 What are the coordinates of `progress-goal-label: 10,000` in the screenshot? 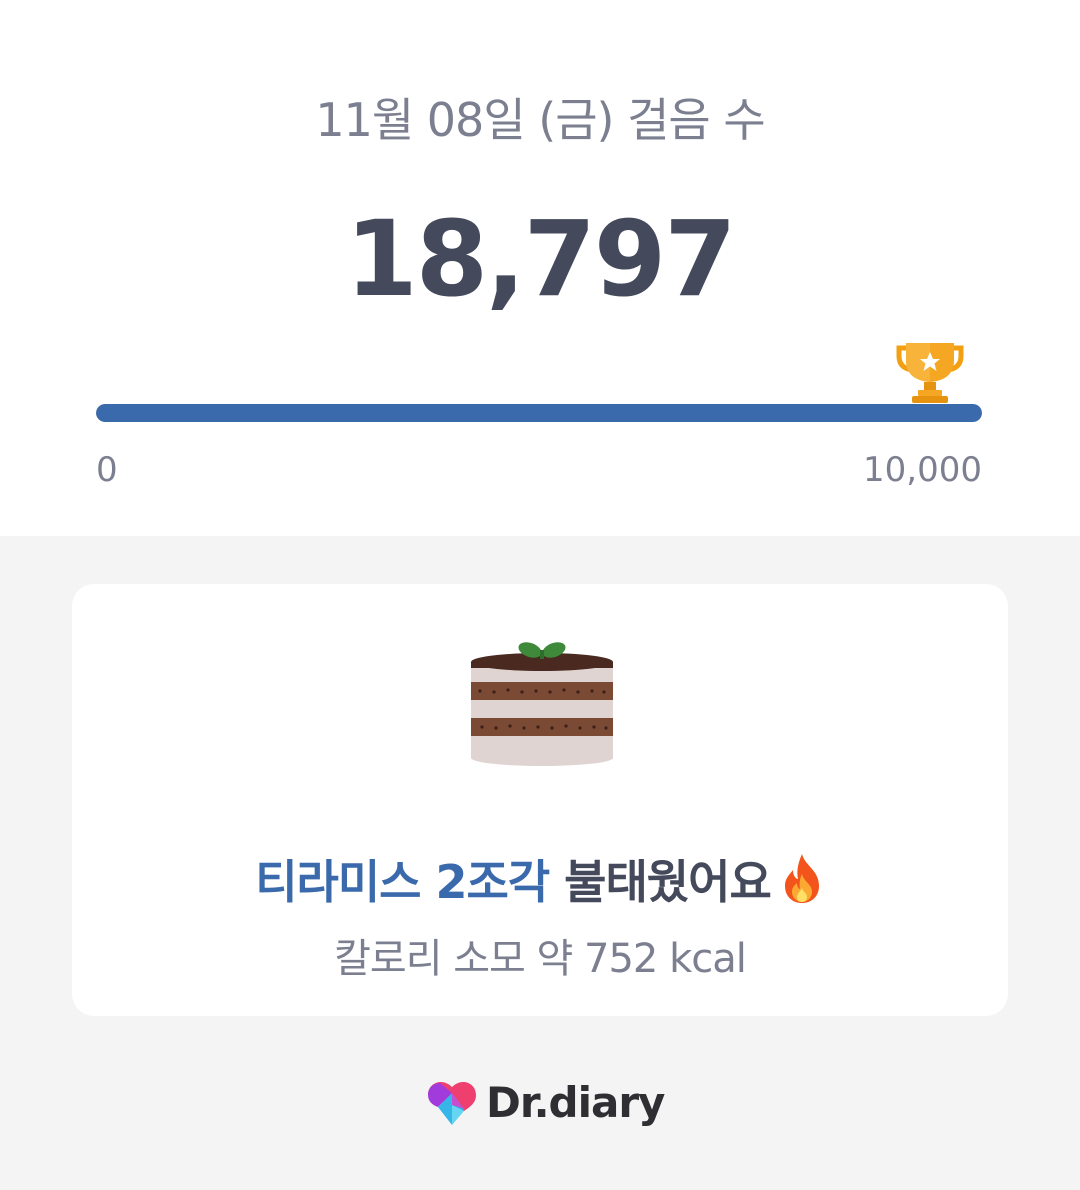 It's located at (922, 470).